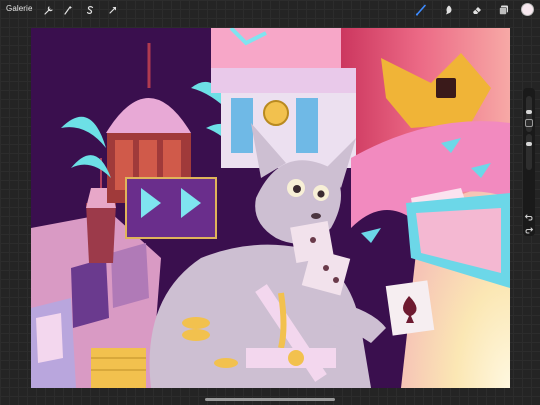 The height and width of the screenshot is (405, 540). I want to click on opacity-slider, so click(529, 152).